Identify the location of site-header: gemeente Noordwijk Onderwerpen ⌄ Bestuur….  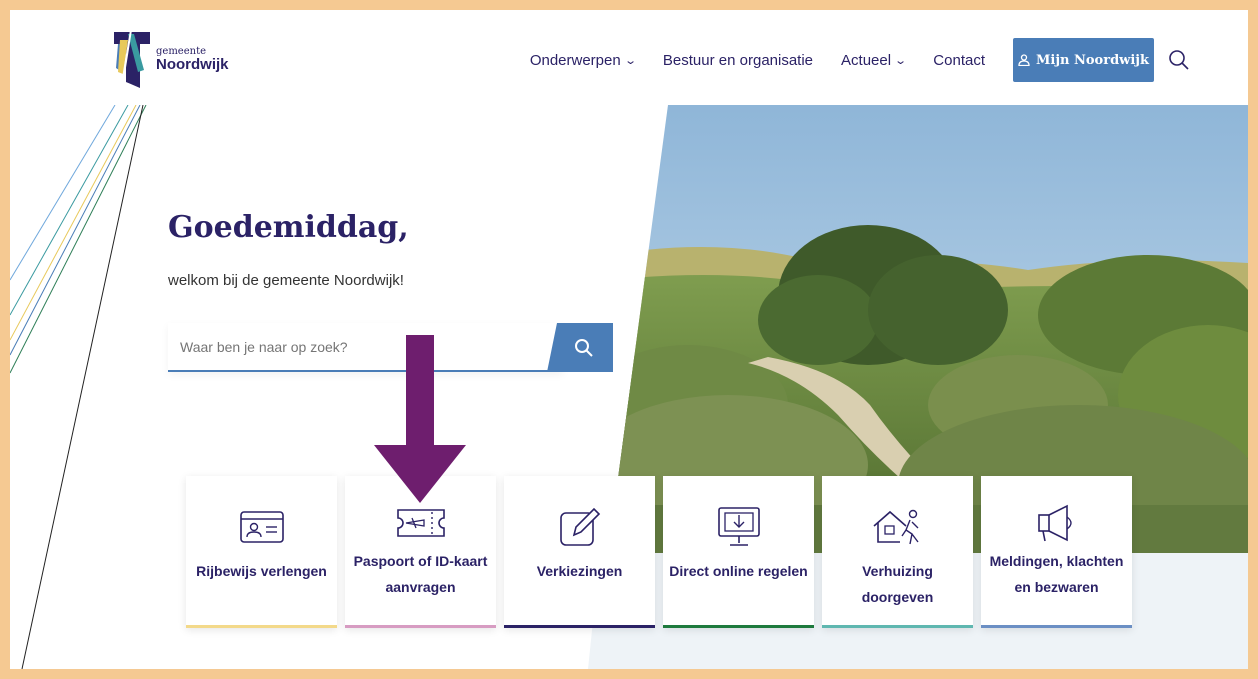
(629, 57).